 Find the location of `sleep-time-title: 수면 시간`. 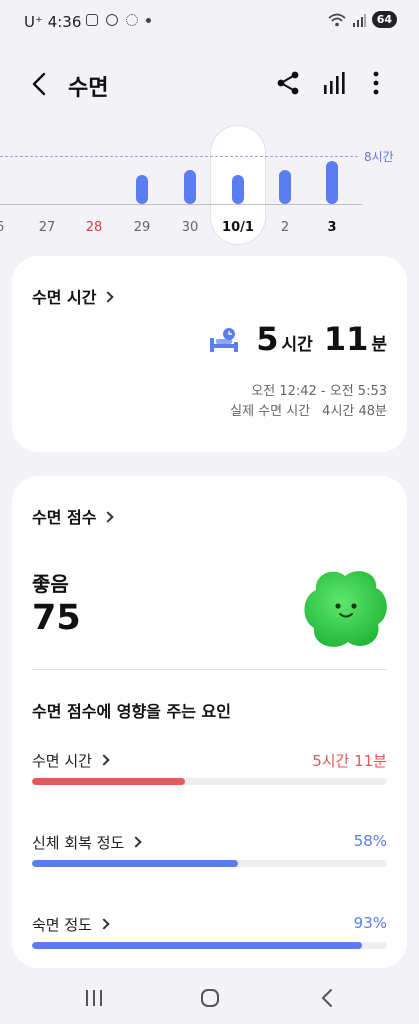

sleep-time-title: 수면 시간 is located at coordinates (73, 296).